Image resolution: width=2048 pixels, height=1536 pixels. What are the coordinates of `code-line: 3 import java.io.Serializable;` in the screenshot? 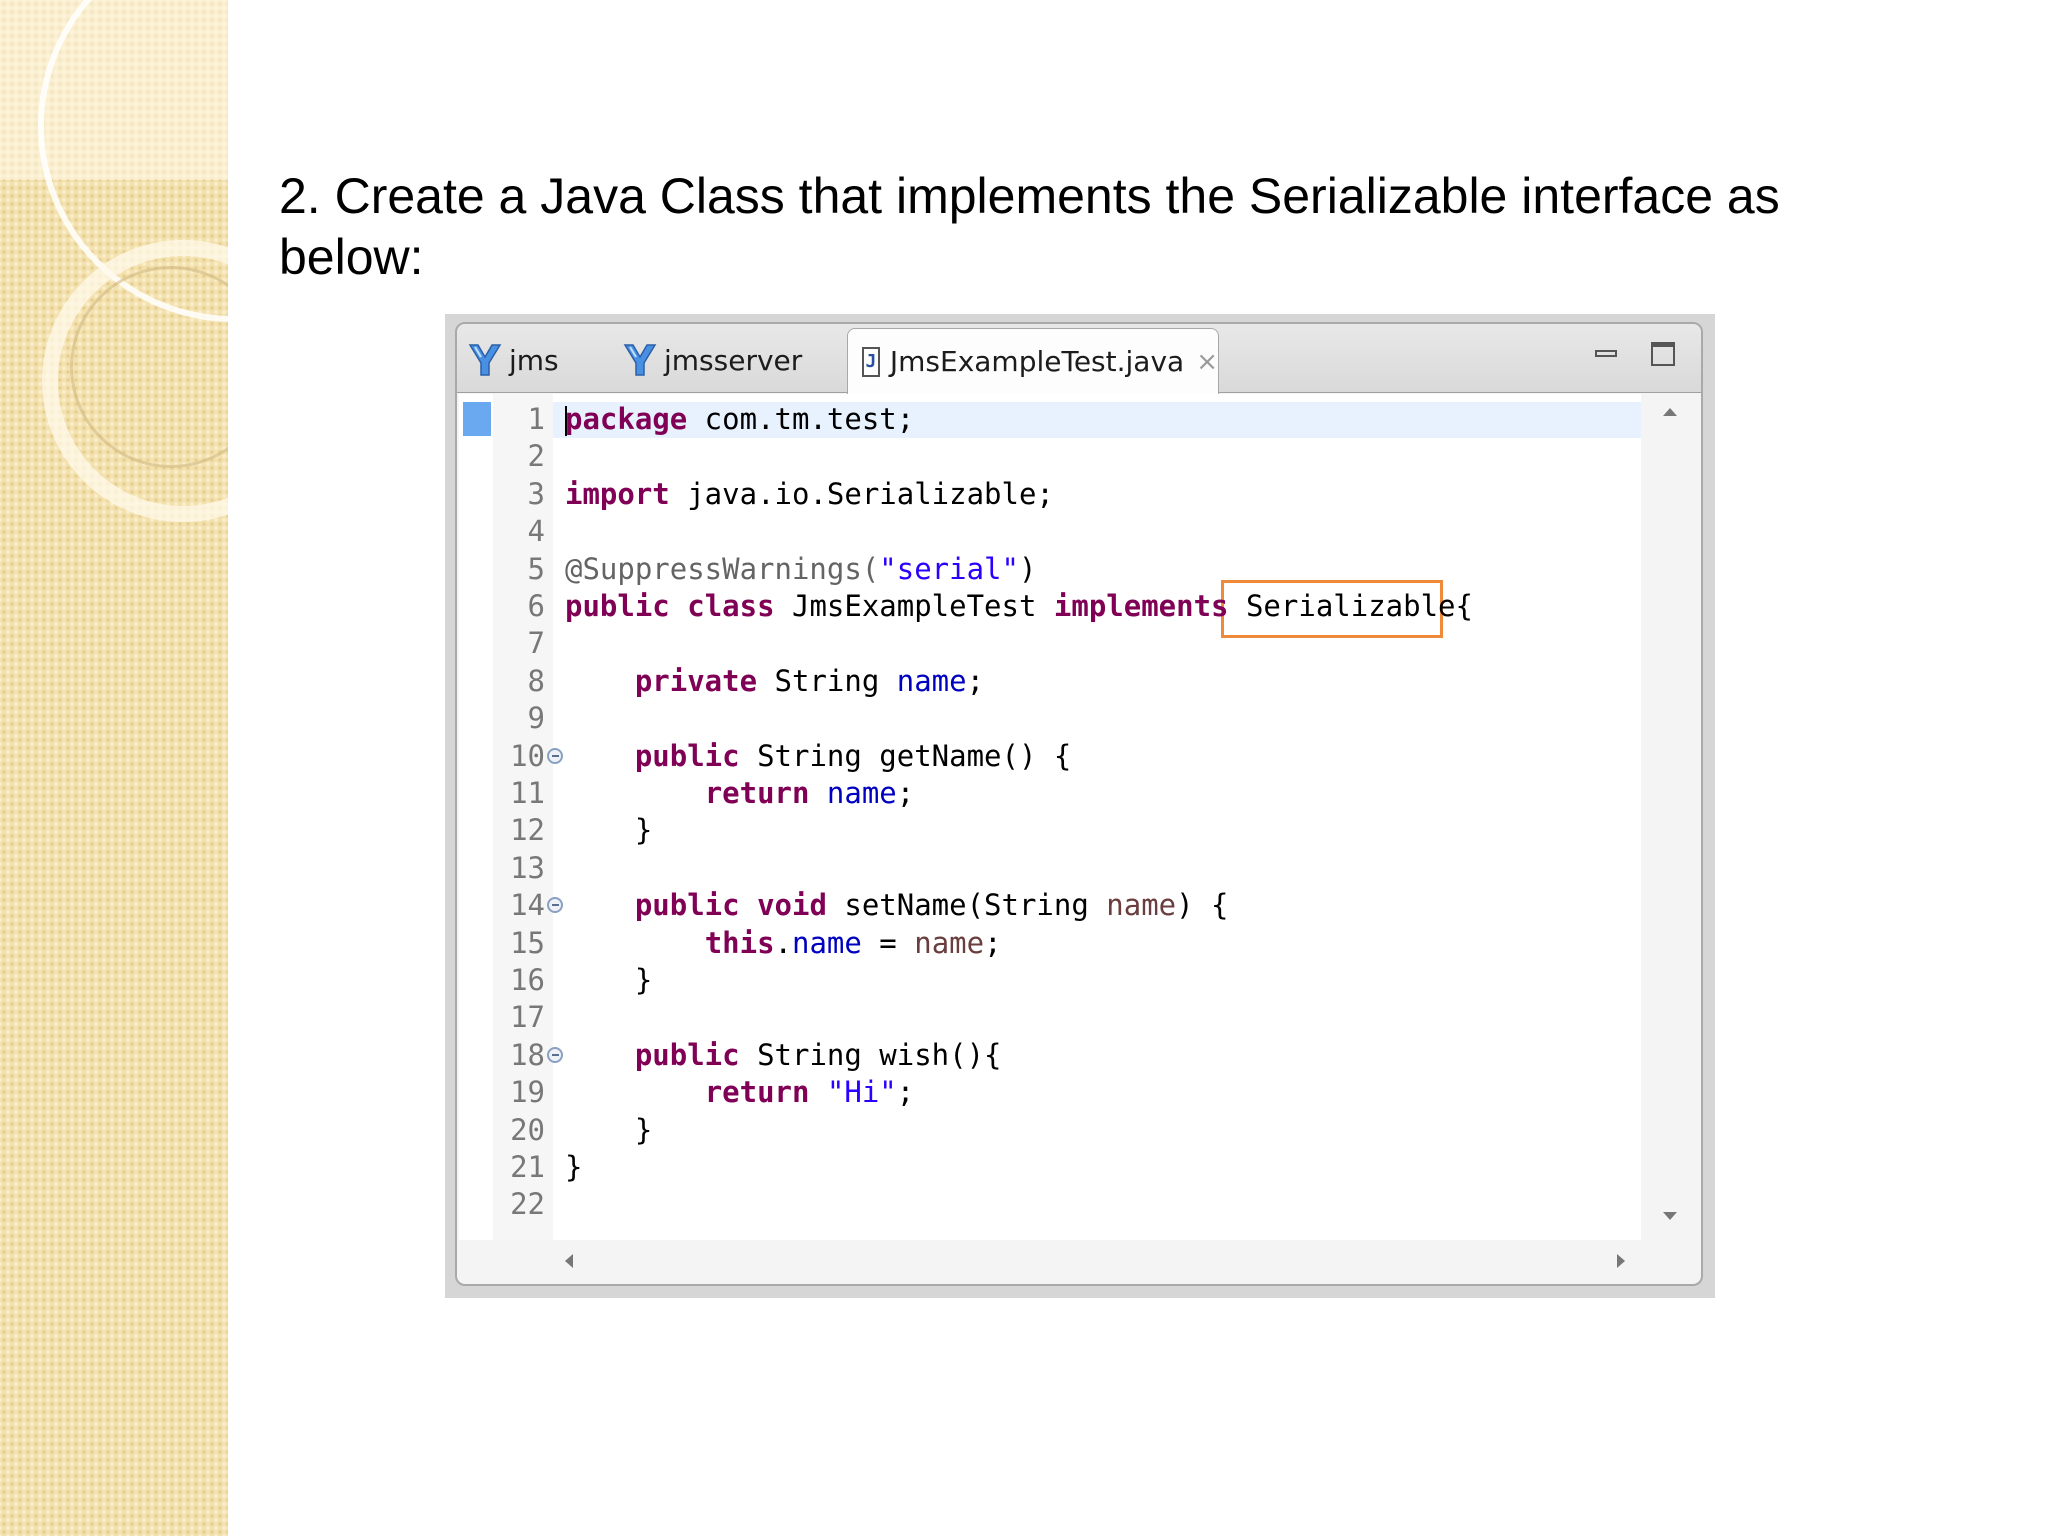 It's located at (1049, 494).